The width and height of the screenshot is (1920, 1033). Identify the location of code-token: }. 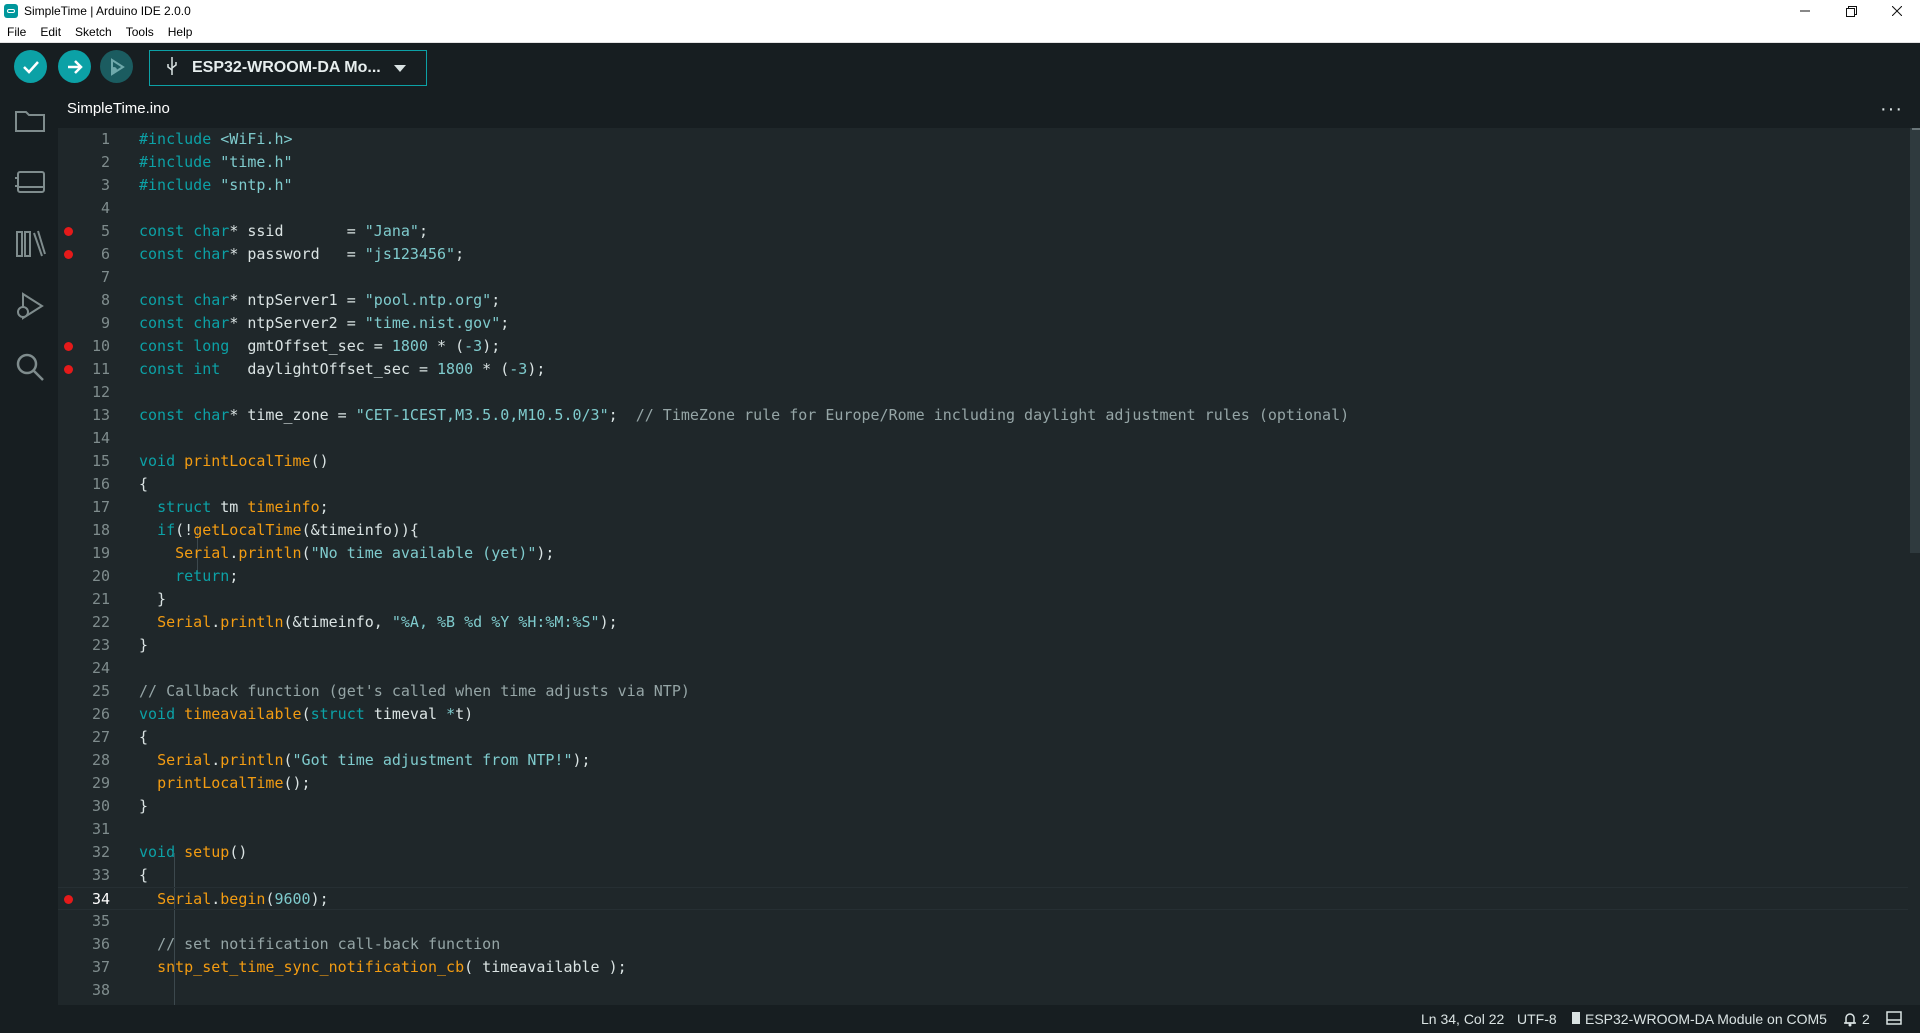
(153, 599).